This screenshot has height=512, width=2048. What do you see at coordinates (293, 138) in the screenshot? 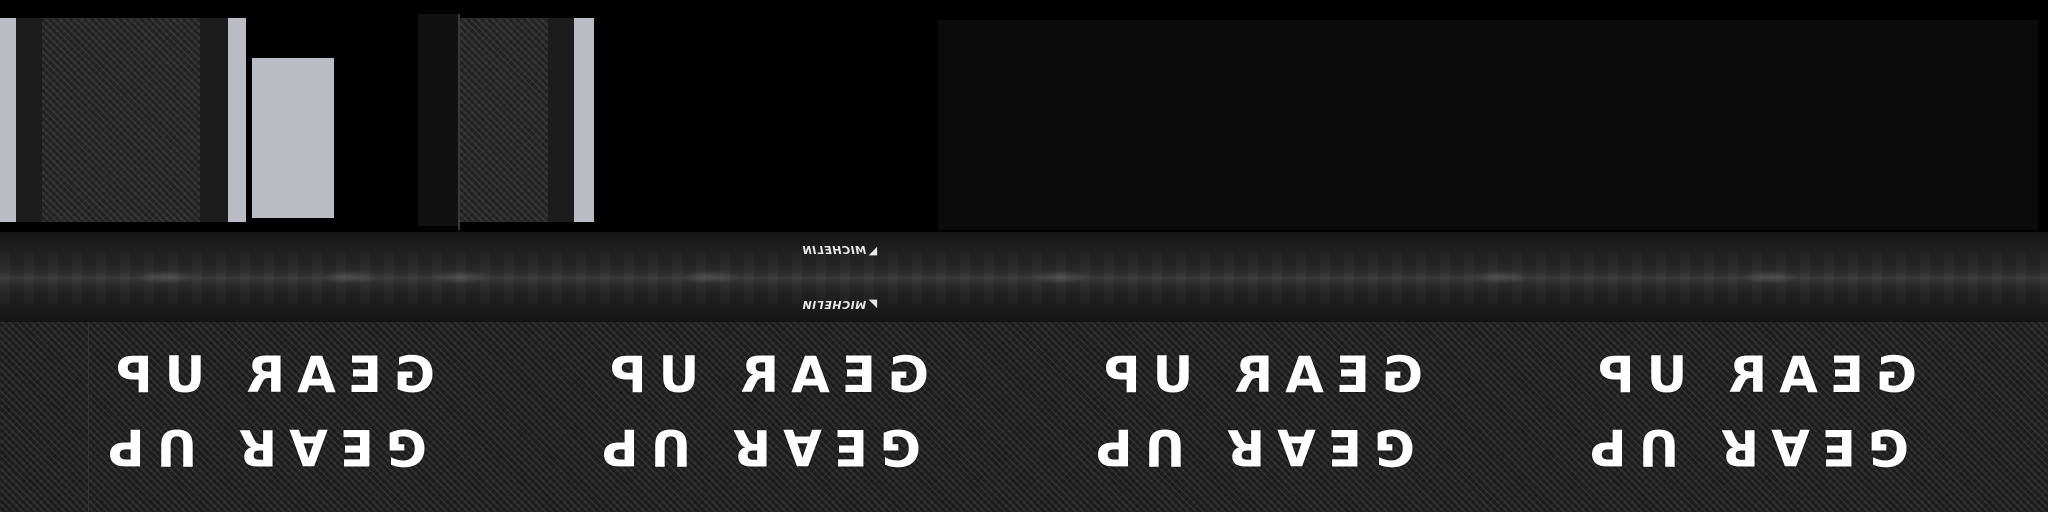
I see `silver-block` at bounding box center [293, 138].